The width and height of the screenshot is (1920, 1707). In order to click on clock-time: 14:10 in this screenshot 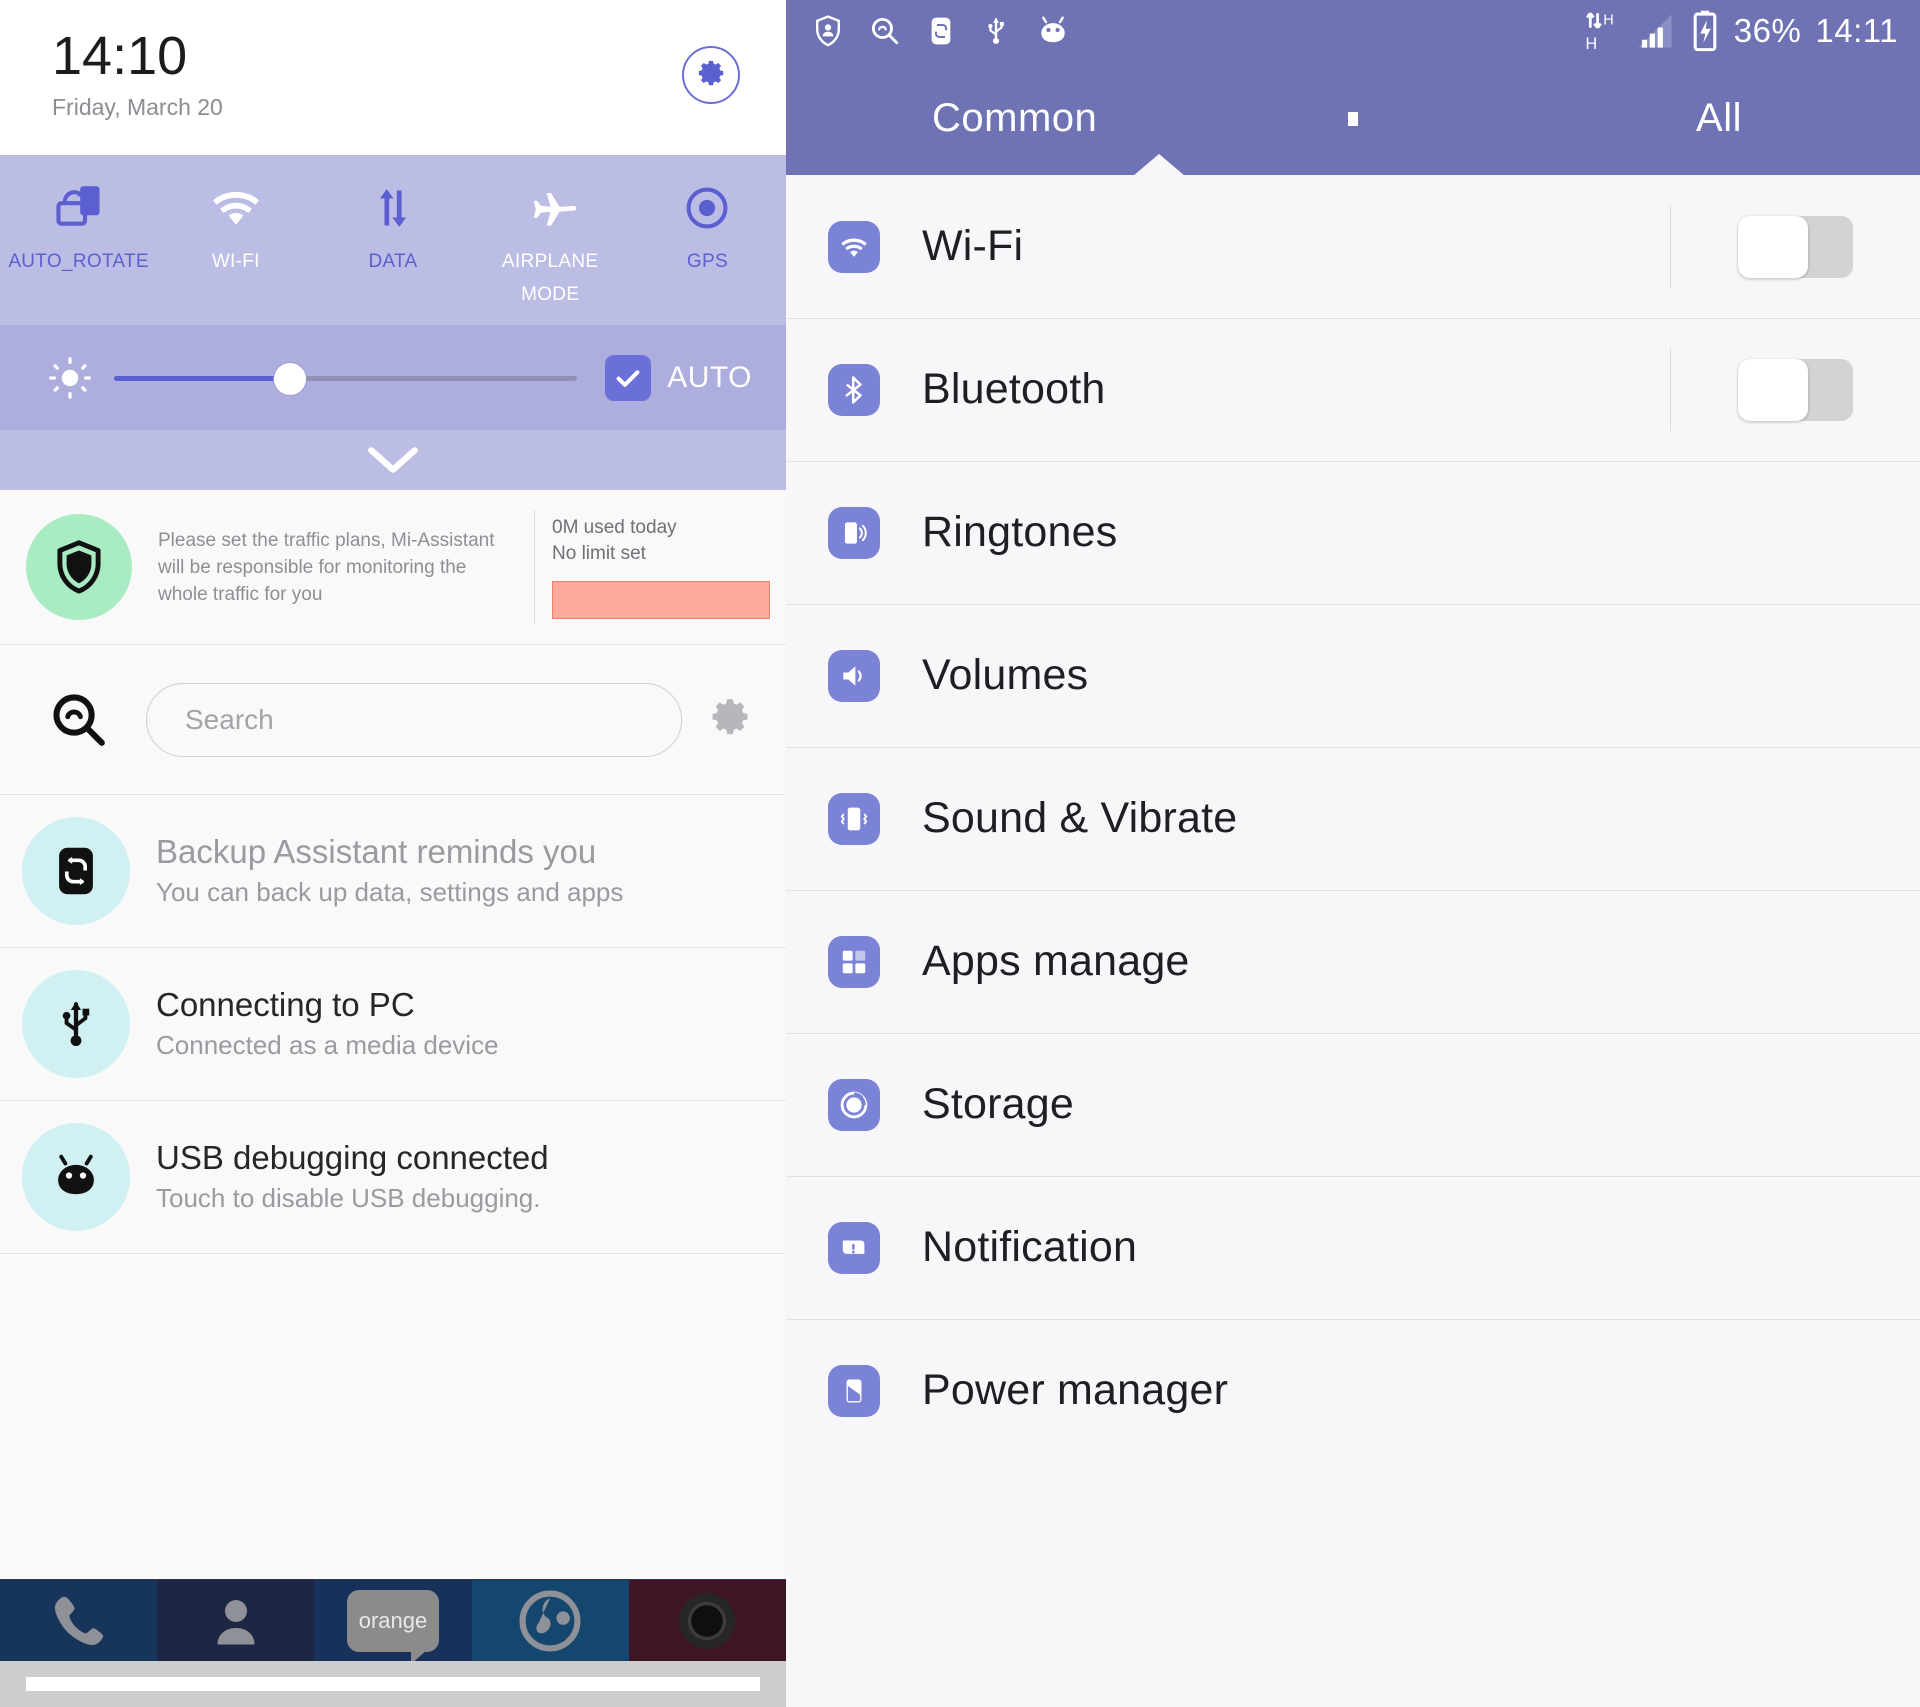, I will do `click(120, 56)`.